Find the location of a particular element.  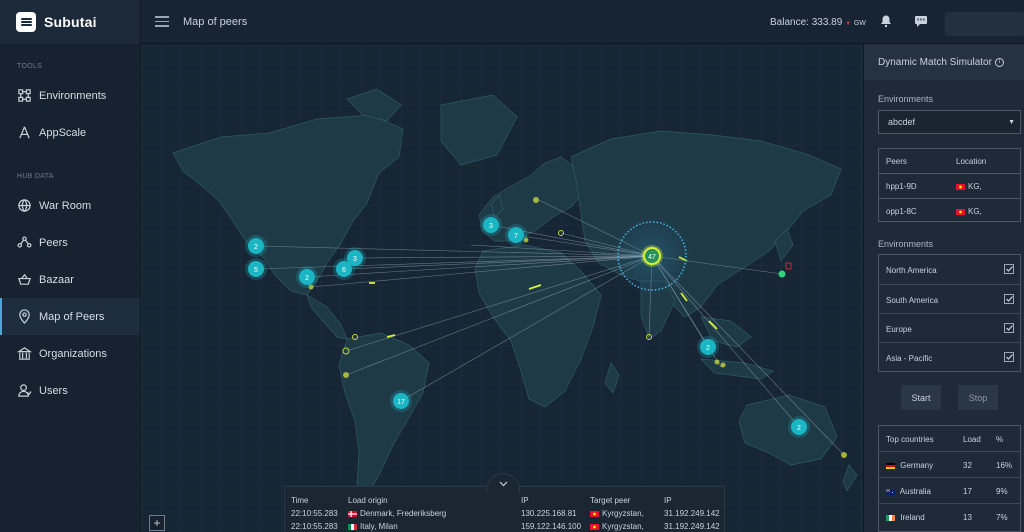

cluster-count: 2 is located at coordinates (799, 428).